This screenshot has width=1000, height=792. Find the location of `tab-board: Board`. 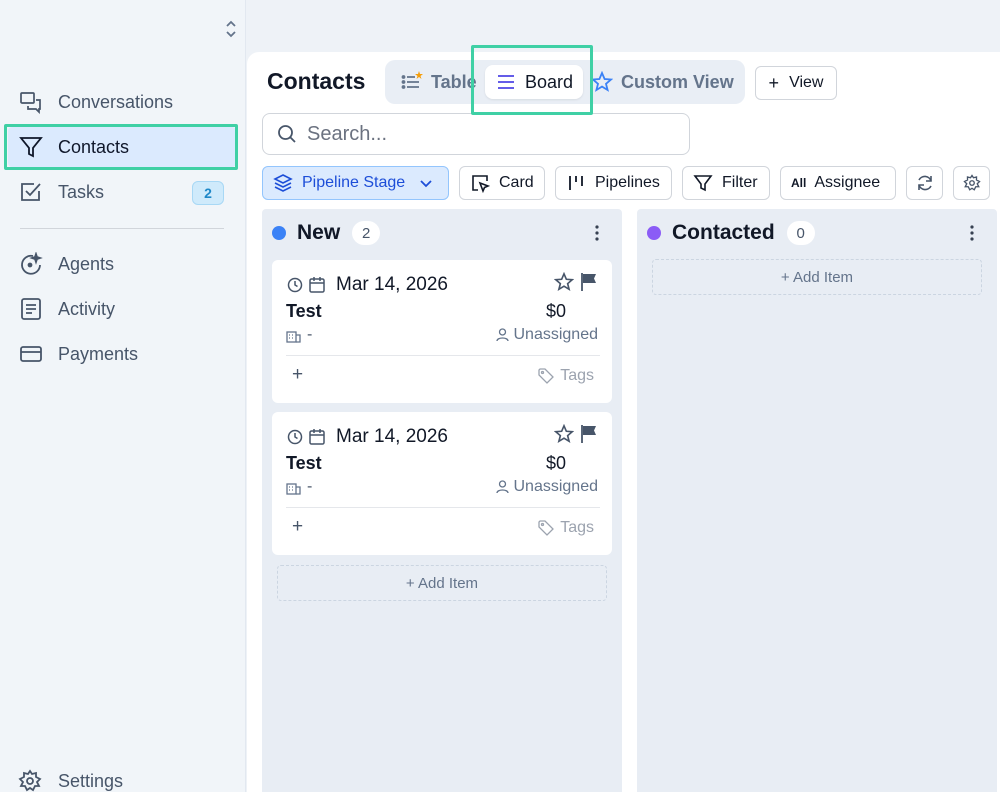

tab-board: Board is located at coordinates (534, 82).